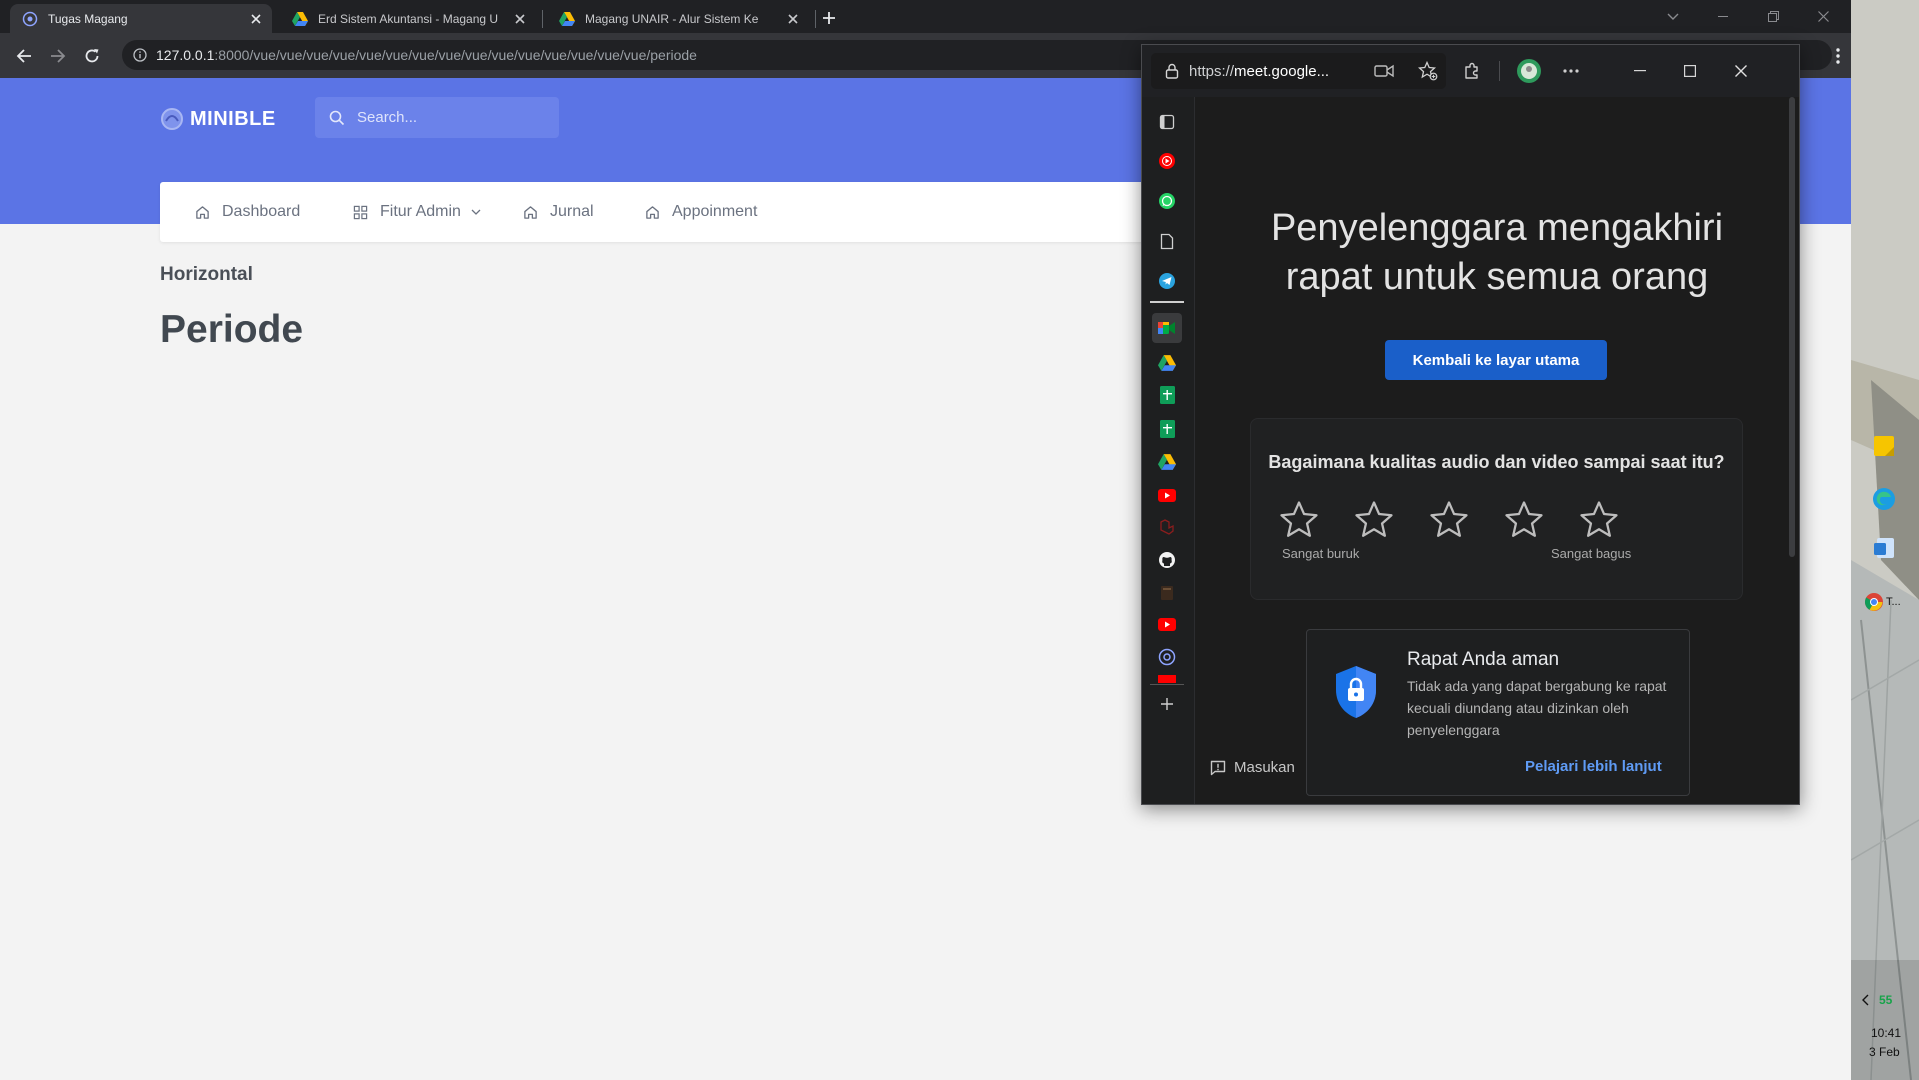  What do you see at coordinates (701, 212) in the screenshot?
I see `nav-appoinment: Appoinment` at bounding box center [701, 212].